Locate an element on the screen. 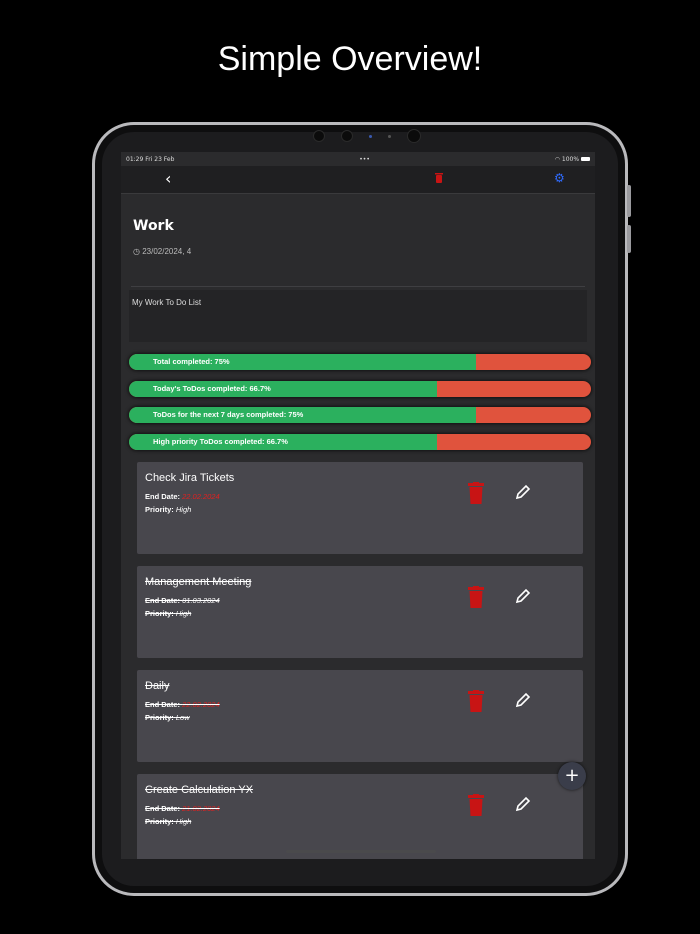  wifi-icon: ◠ is located at coordinates (557, 159).